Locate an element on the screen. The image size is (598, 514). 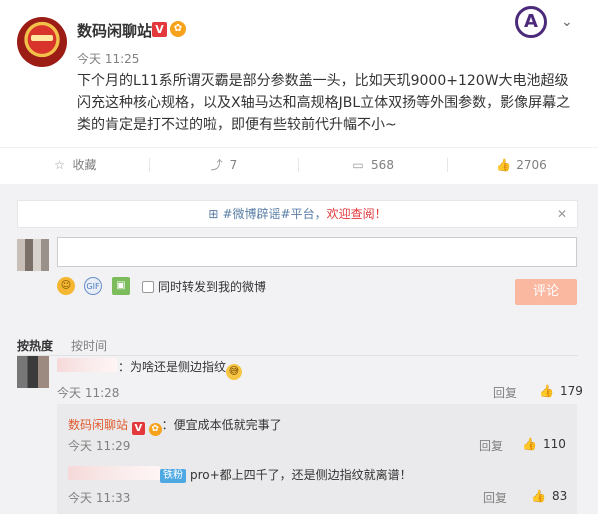
reply-author-name is located at coordinates (114, 473).